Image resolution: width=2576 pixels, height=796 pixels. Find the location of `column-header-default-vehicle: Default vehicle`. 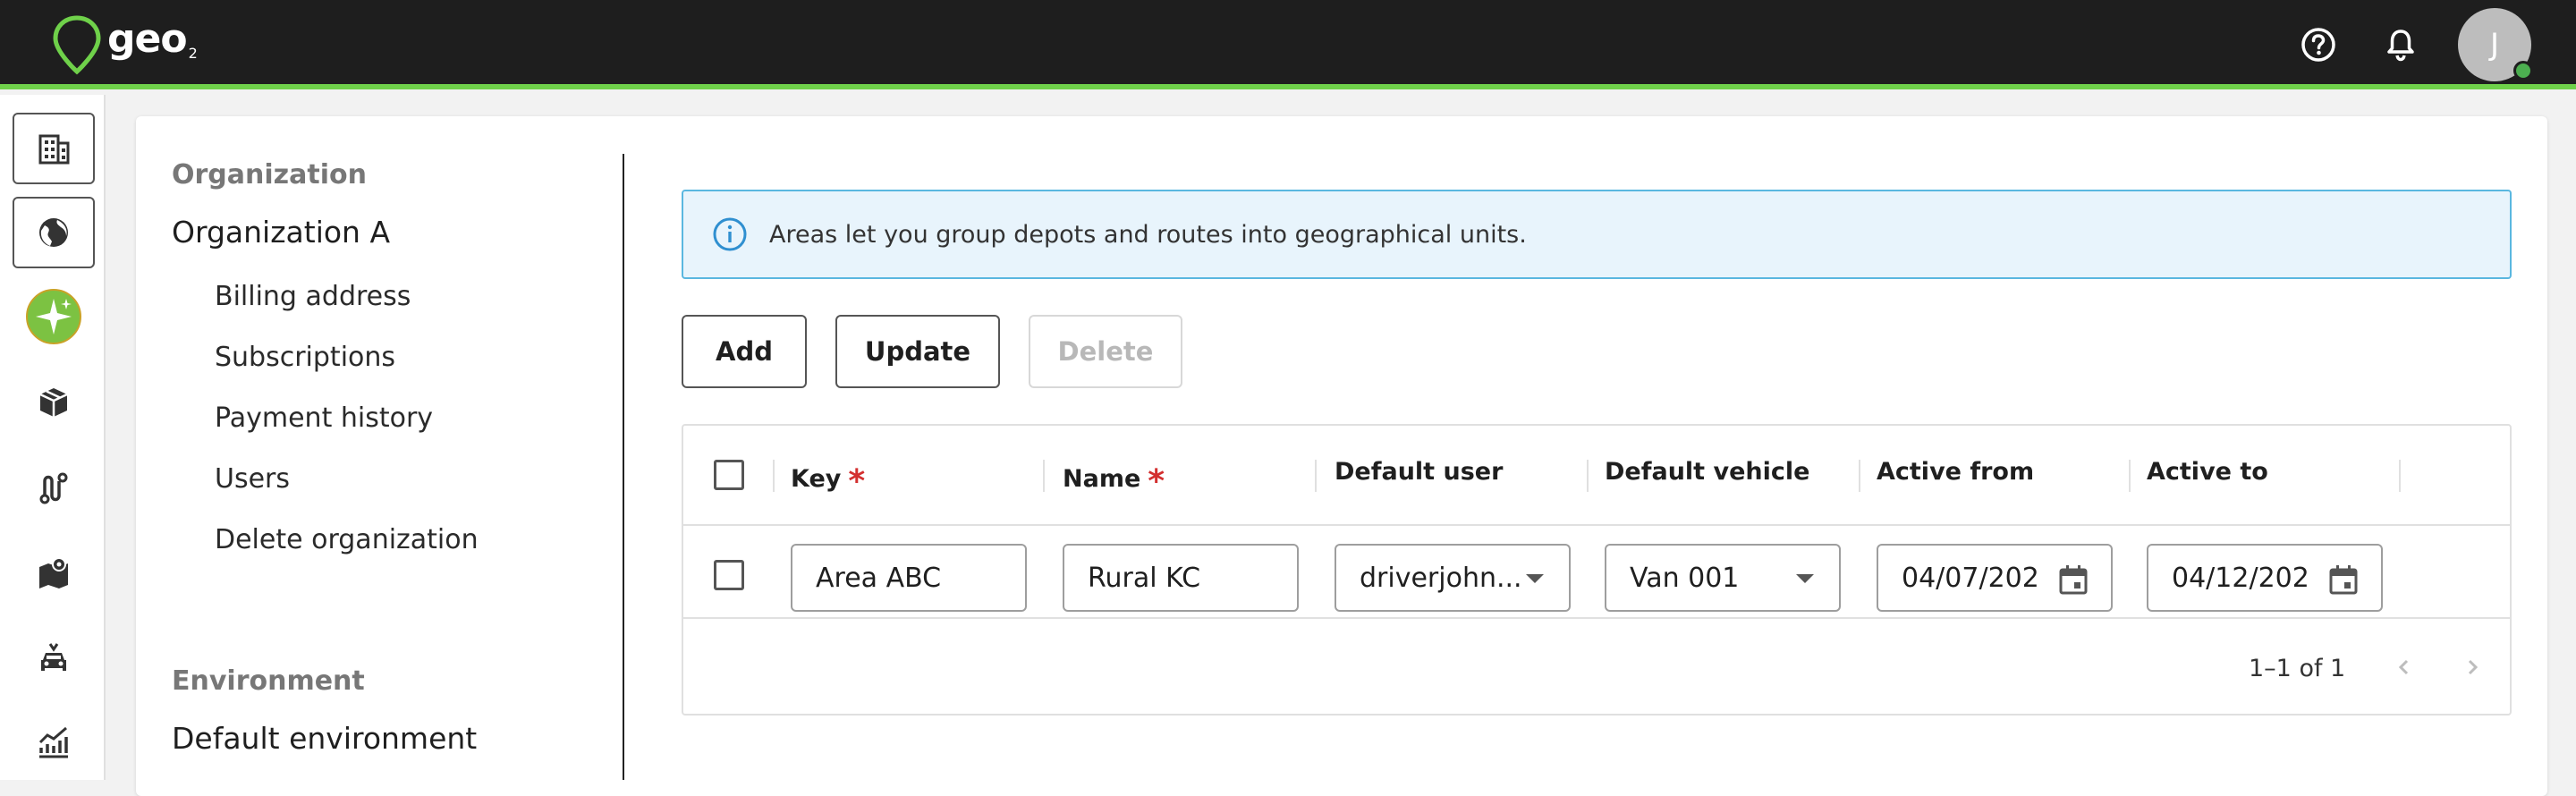

column-header-default-vehicle: Default vehicle is located at coordinates (1707, 472).